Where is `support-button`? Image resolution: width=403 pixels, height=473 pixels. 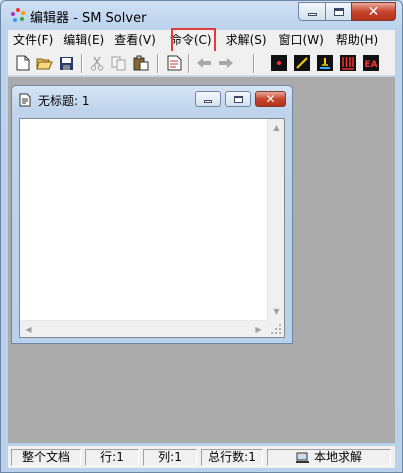
support-button is located at coordinates (325, 63).